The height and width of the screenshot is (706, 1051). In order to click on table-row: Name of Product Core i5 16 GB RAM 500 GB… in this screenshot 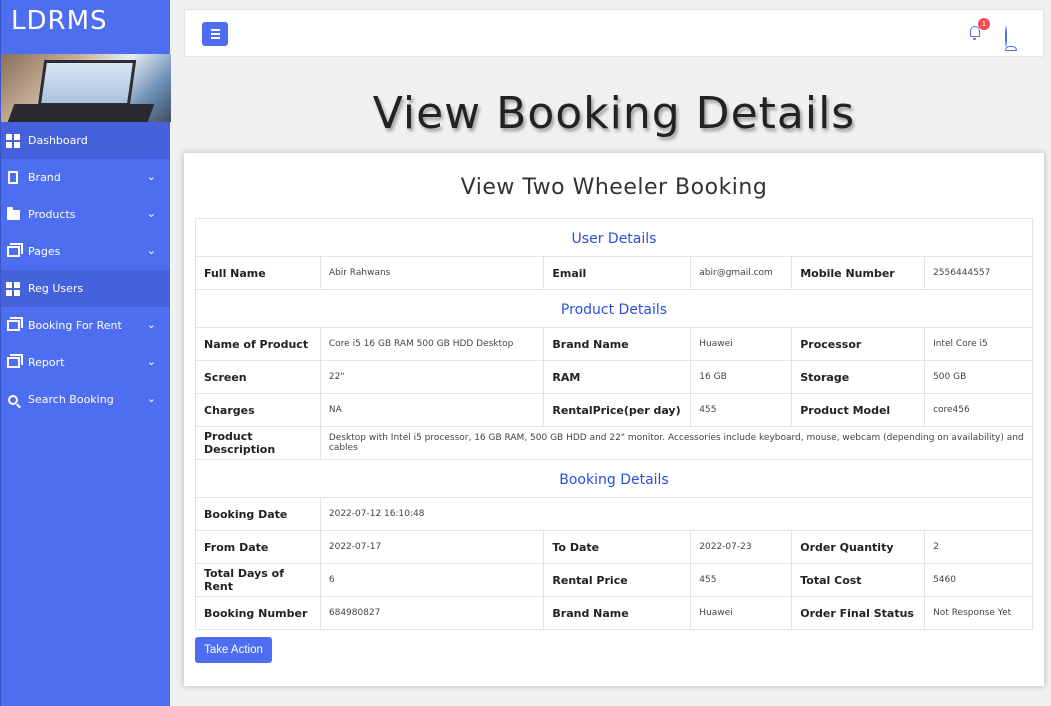, I will do `click(614, 344)`.